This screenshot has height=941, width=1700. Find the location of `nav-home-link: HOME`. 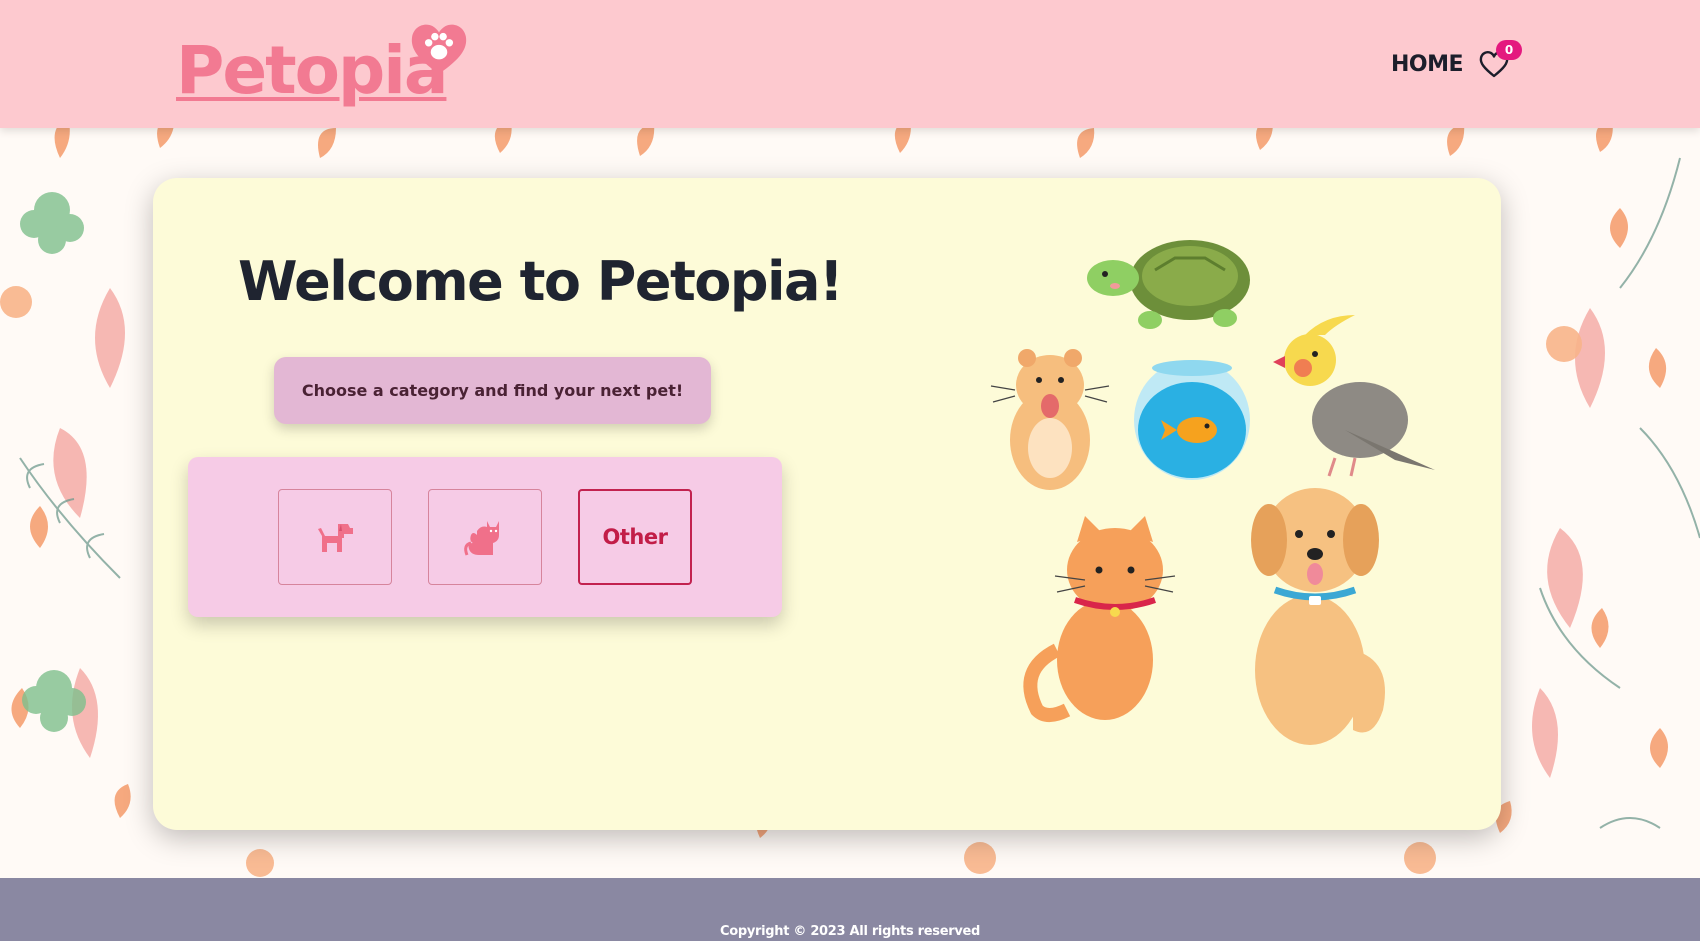

nav-home-link: HOME is located at coordinates (1427, 64).